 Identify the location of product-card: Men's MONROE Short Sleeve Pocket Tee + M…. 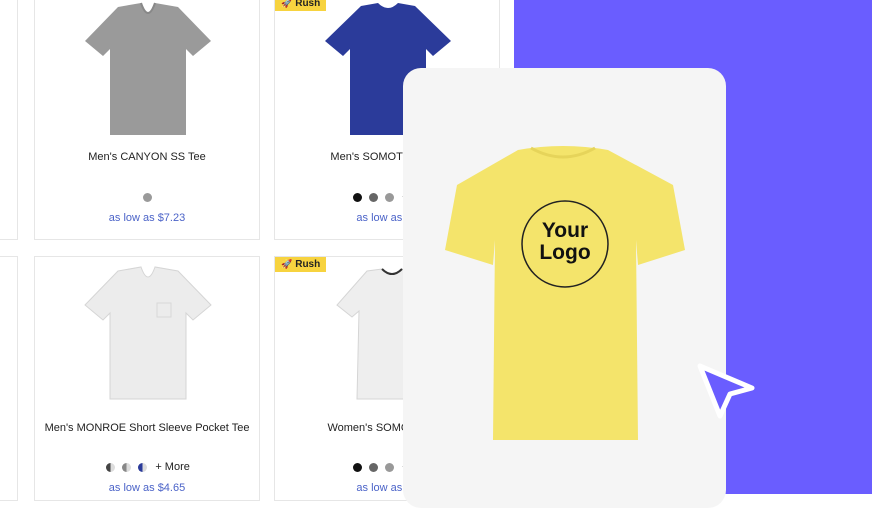
(147, 378).